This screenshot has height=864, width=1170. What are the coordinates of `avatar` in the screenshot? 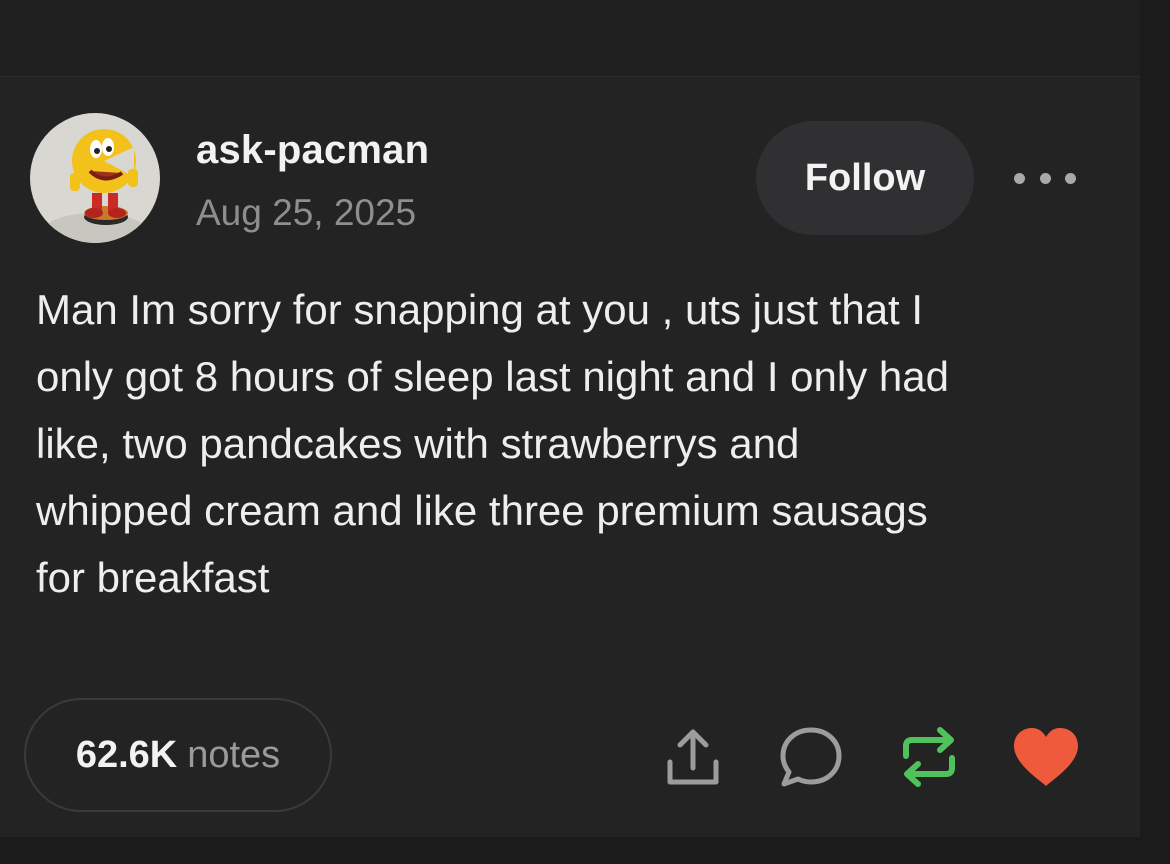 It's located at (95, 178).